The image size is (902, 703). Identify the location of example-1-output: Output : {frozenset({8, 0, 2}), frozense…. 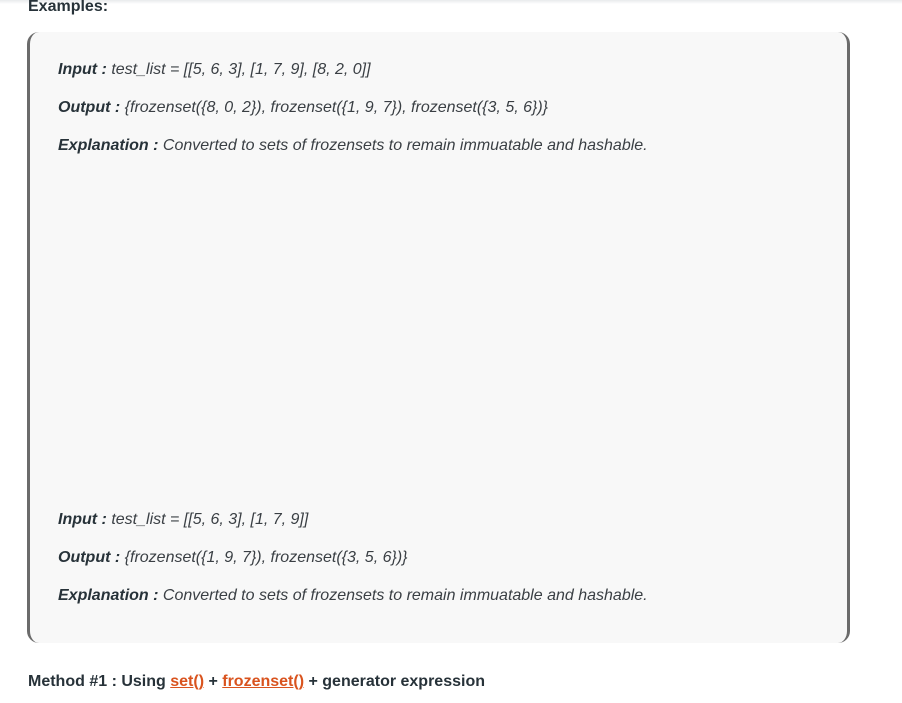
(303, 108).